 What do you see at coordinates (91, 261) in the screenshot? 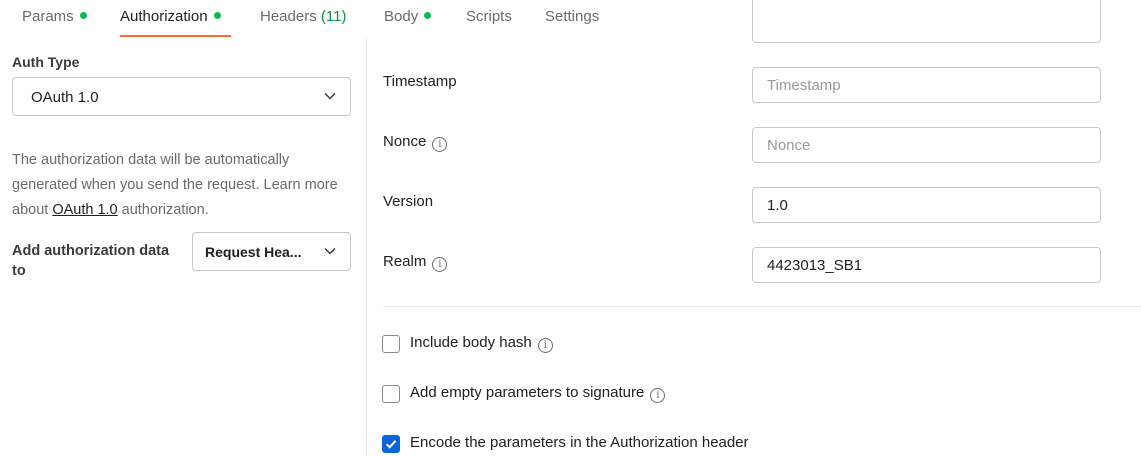
I see `add-auth-data-label: Add authorization data to` at bounding box center [91, 261].